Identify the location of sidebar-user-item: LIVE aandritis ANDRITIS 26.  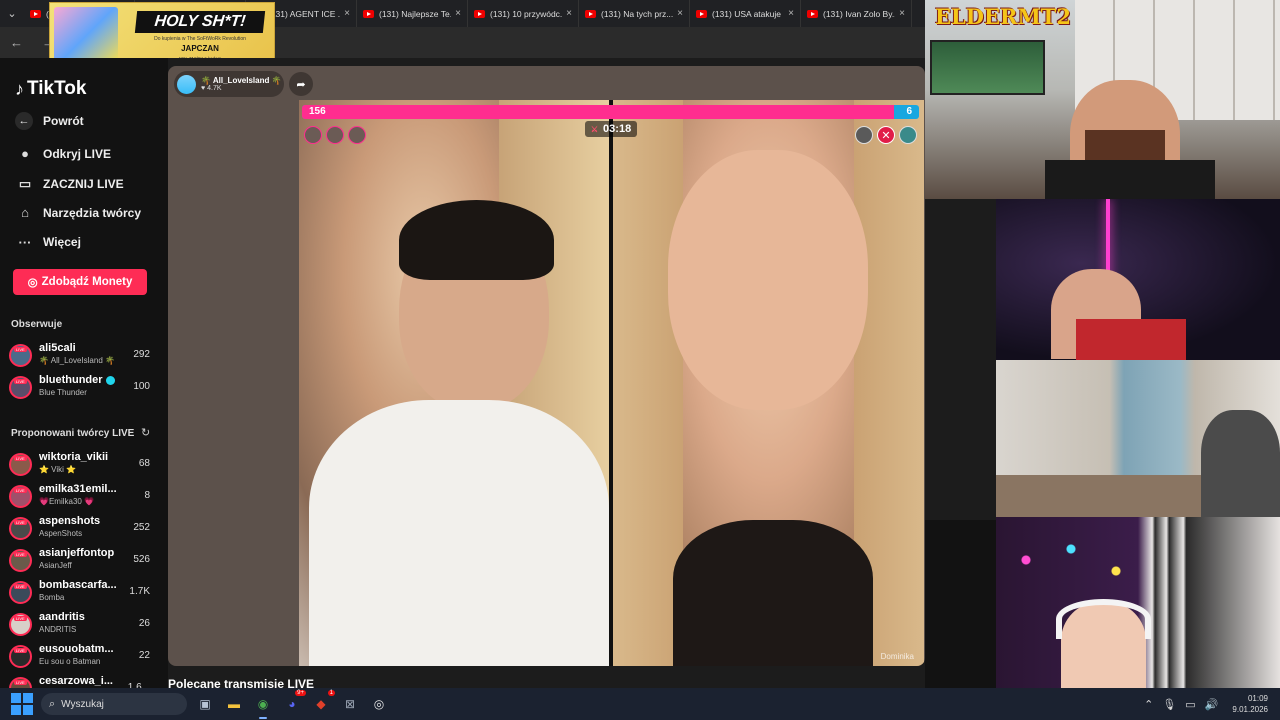
(81, 624).